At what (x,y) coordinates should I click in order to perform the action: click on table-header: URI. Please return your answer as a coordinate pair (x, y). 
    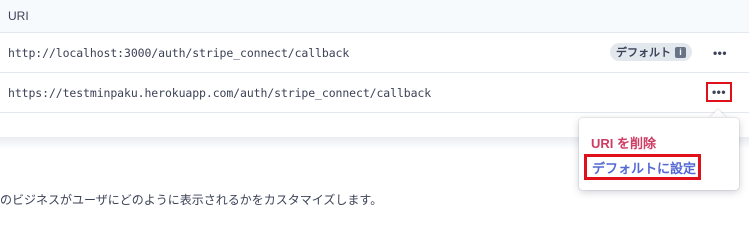
    Looking at the image, I should click on (374, 16).